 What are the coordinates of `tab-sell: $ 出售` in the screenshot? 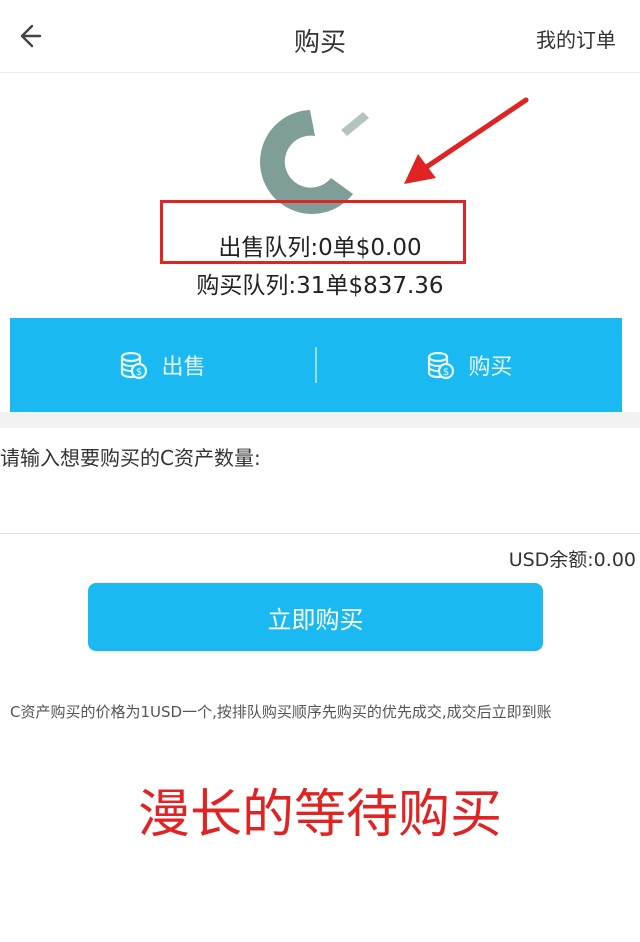 It's located at (162, 365).